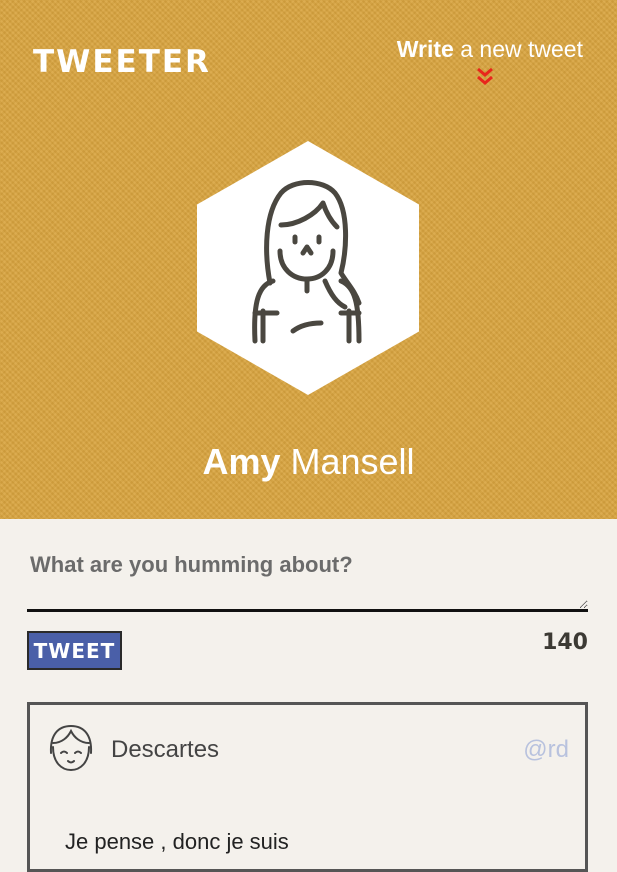 The image size is (617, 872). I want to click on double-chevron-down-icon, so click(485, 77).